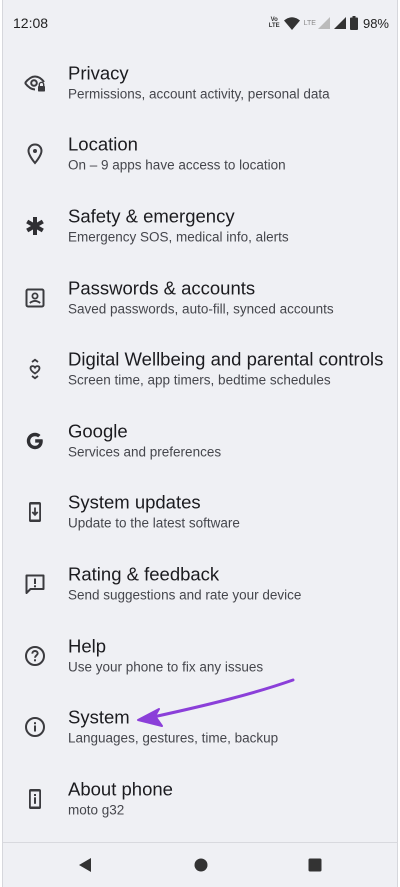  I want to click on item-subtitle: Languages, gestures, time, backup, so click(173, 738).